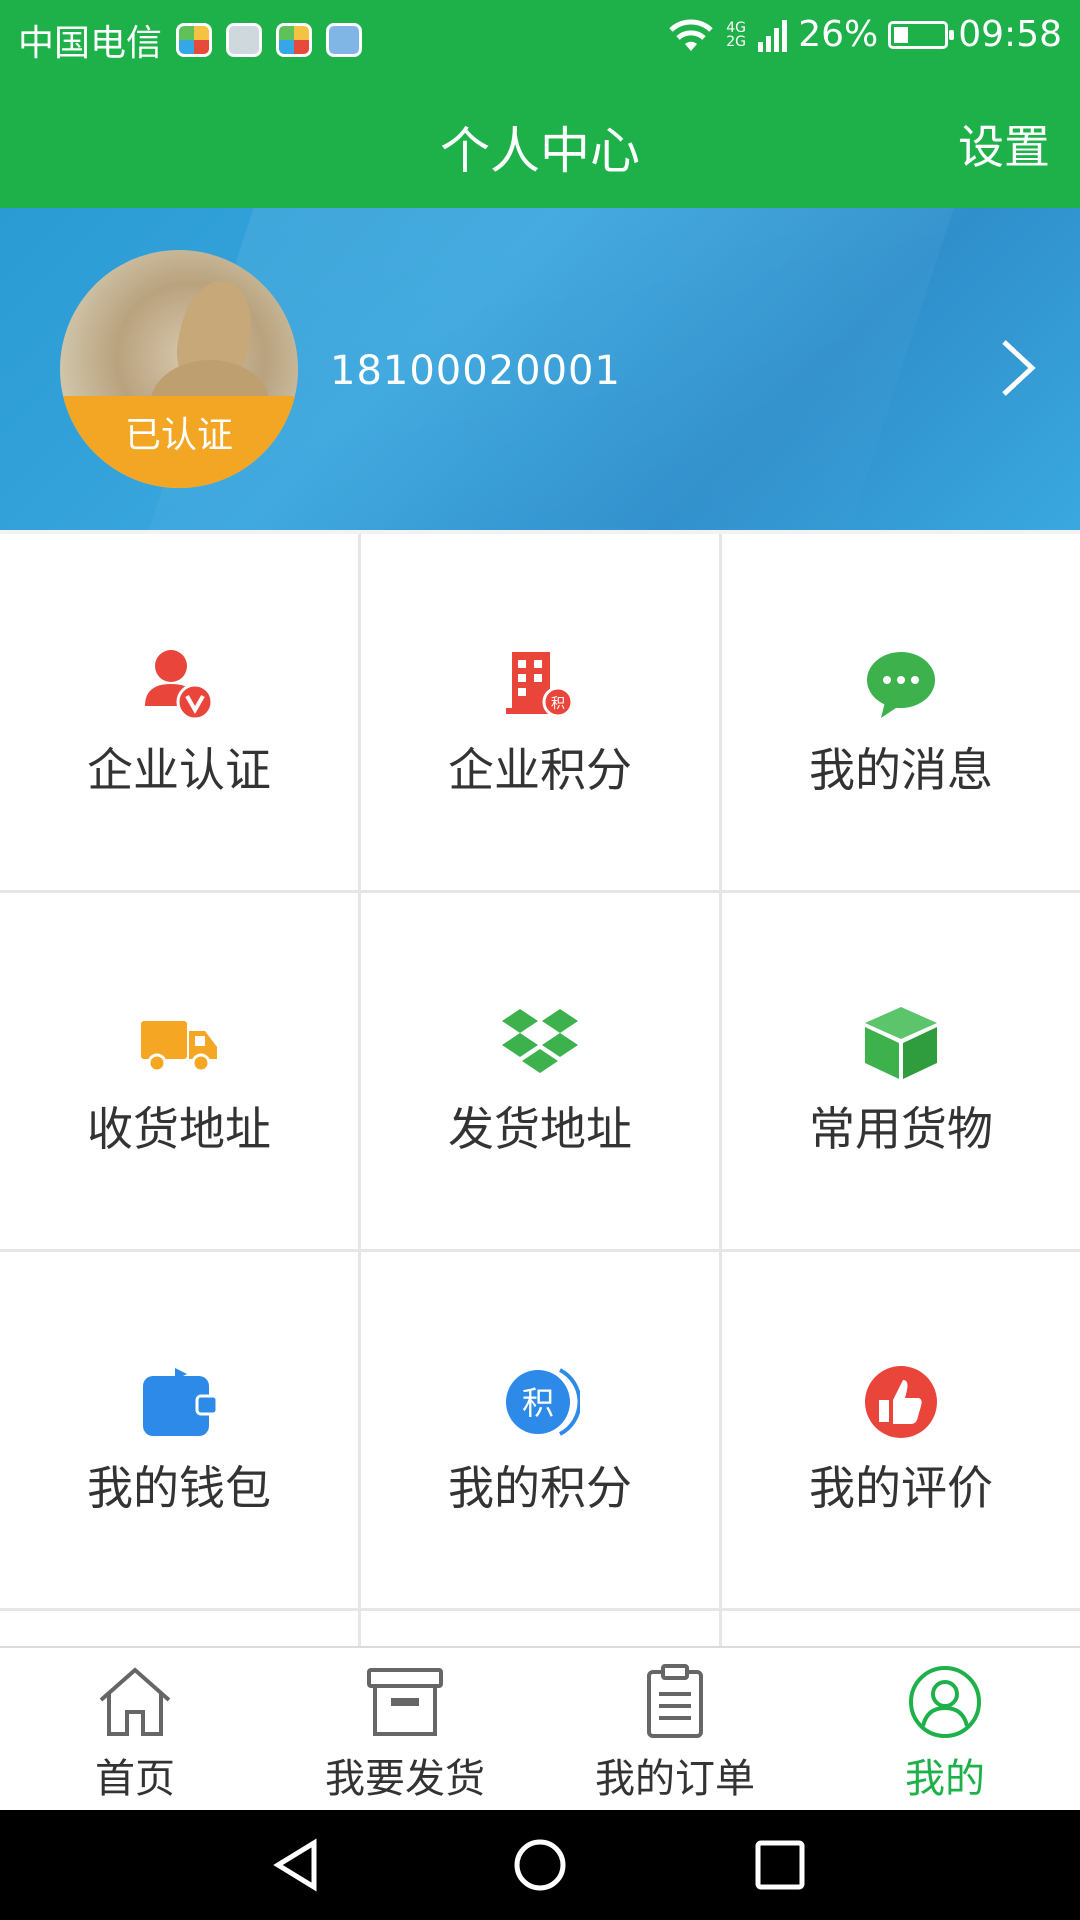 Image resolution: width=1080 pixels, height=1920 pixels. I want to click on menu-item-messages: 我的消息, so click(901, 712).